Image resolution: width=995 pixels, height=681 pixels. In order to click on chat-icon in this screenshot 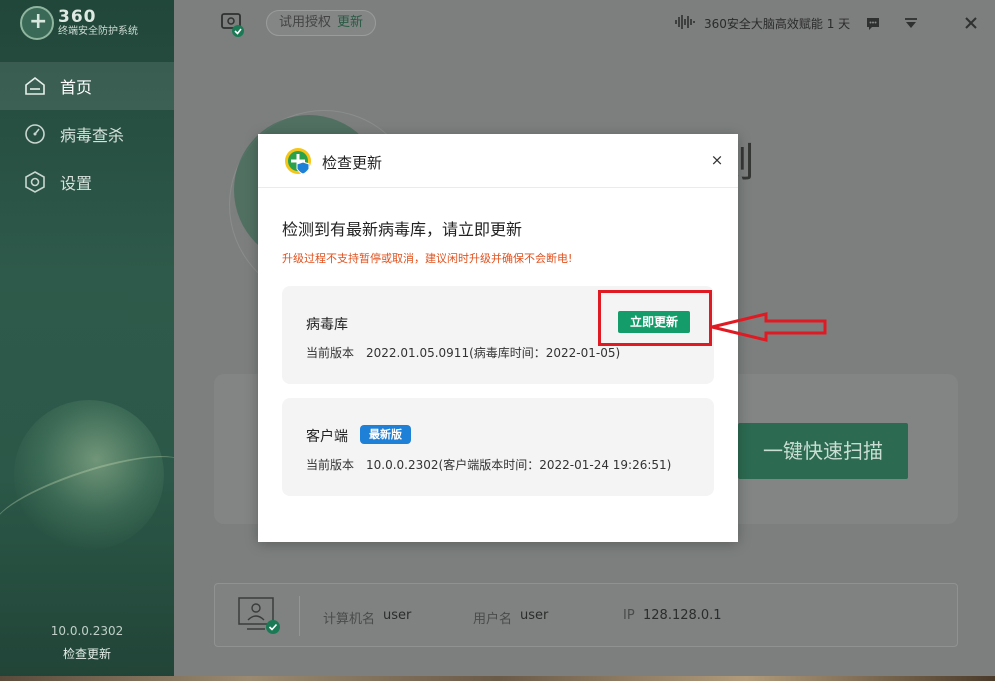, I will do `click(873, 23)`.